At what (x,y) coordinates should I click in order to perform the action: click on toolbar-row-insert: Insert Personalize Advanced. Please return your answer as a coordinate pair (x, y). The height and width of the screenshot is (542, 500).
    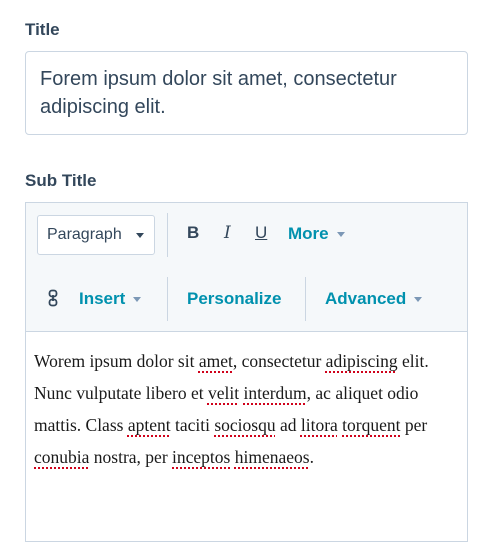
    Looking at the image, I should click on (246, 298).